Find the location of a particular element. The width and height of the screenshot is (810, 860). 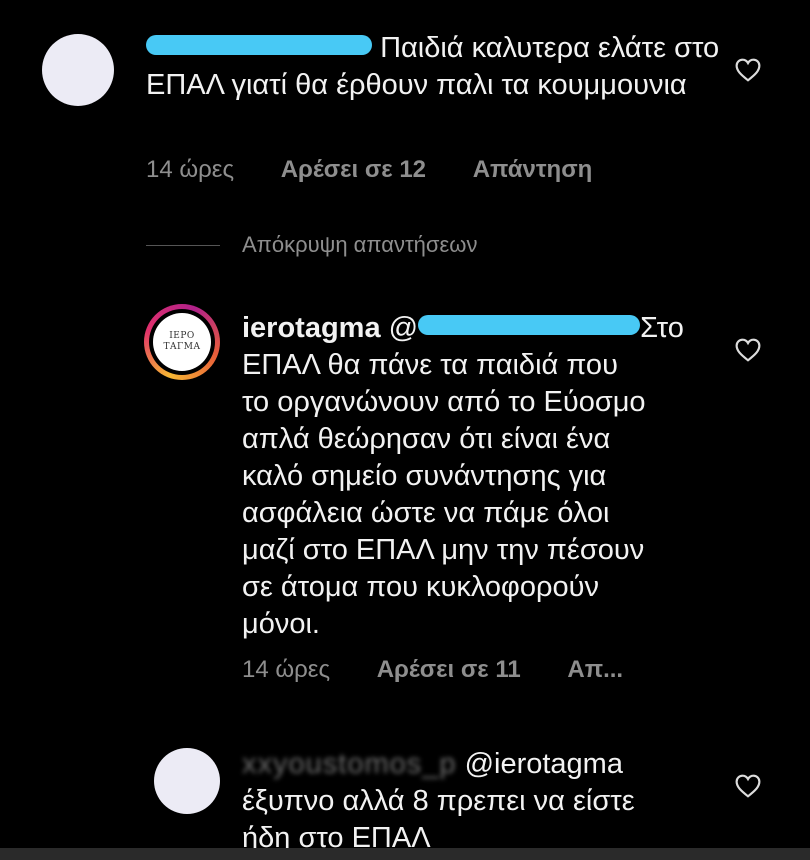

divider is located at coordinates (183, 245).